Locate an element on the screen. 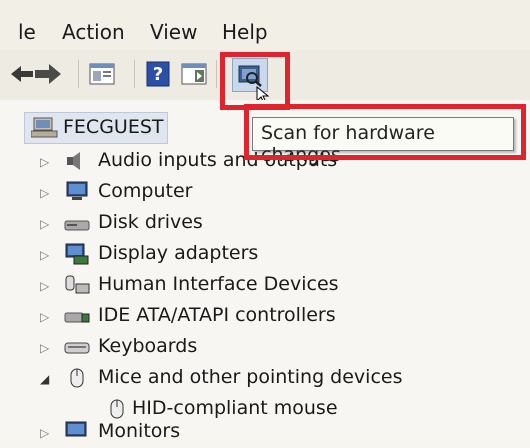 The width and height of the screenshot is (530, 448). tree-item-label: HID-compliant mouse is located at coordinates (235, 408).